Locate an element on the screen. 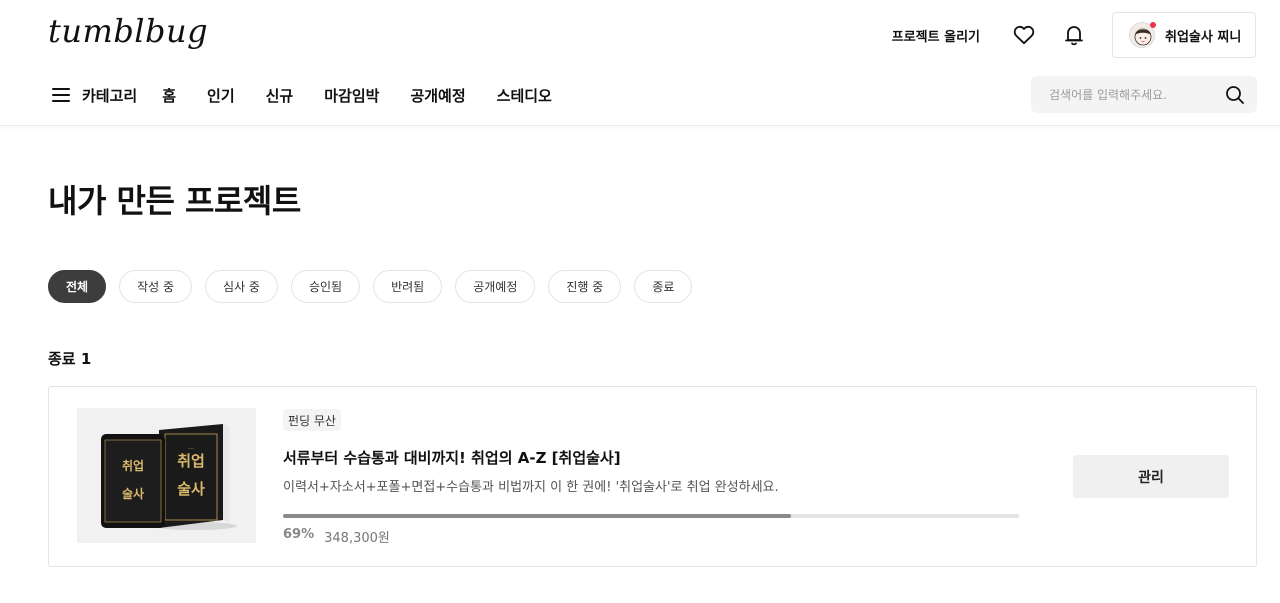 The height and width of the screenshot is (603, 1280). avatar is located at coordinates (1142, 35).